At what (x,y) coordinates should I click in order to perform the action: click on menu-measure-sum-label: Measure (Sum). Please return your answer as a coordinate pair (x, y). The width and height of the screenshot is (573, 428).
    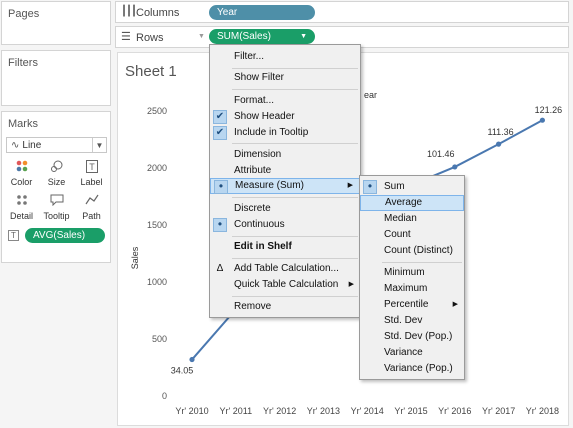
    Looking at the image, I should click on (269, 185).